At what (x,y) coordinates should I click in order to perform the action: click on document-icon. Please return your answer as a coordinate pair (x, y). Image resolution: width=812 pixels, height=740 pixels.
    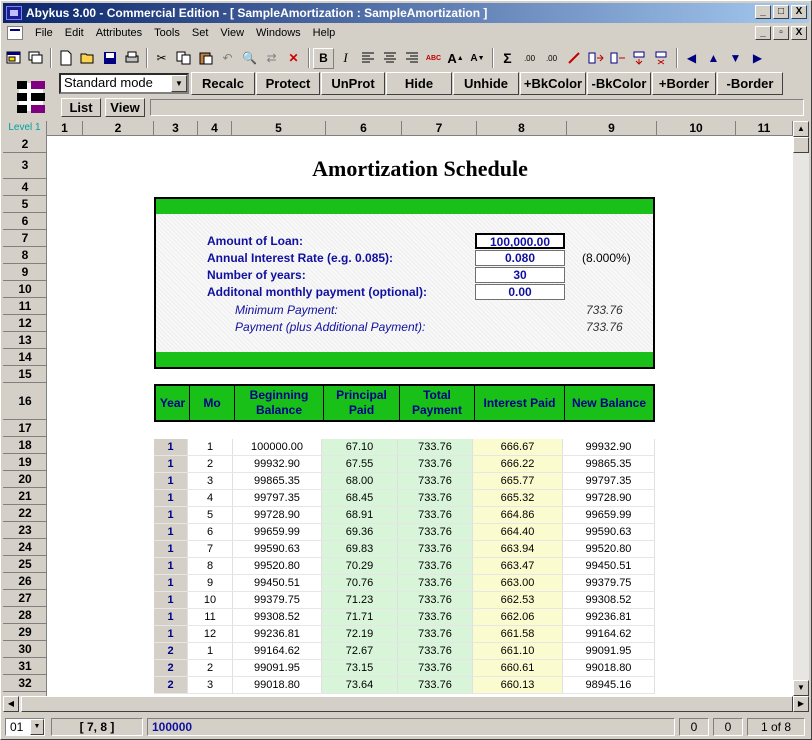
    Looking at the image, I should click on (15, 33).